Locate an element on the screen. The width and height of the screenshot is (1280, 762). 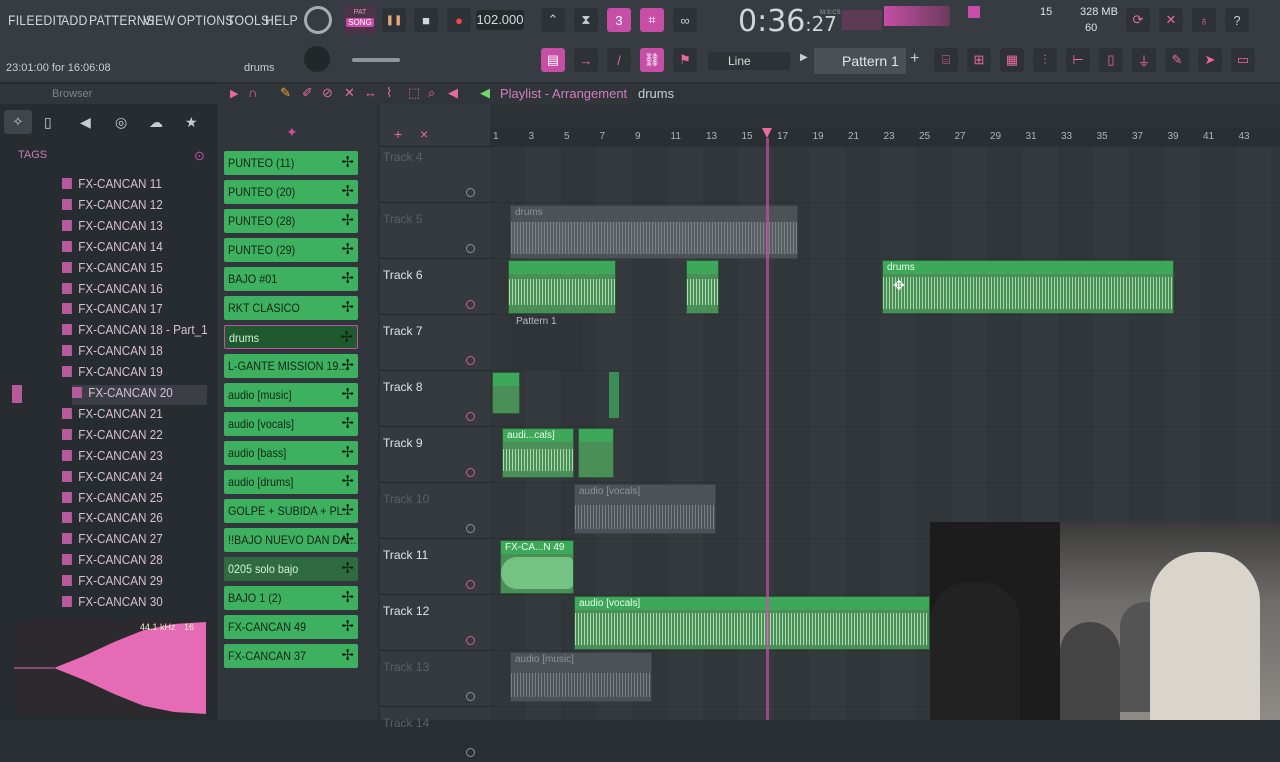
draw-tool-icon: ✎ is located at coordinates (285, 93).